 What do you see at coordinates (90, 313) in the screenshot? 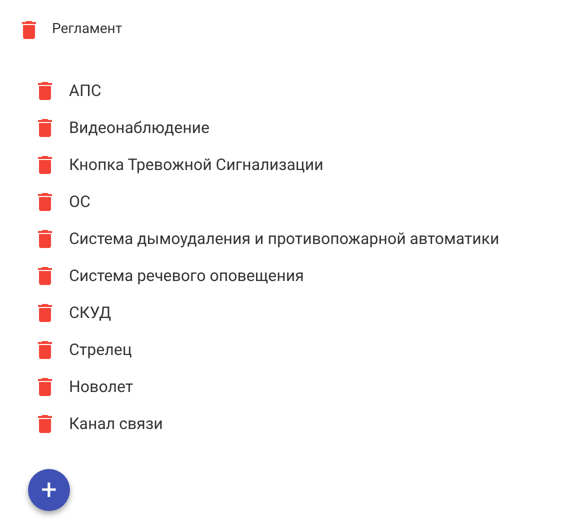
I see `list-item-label: СКУД` at bounding box center [90, 313].